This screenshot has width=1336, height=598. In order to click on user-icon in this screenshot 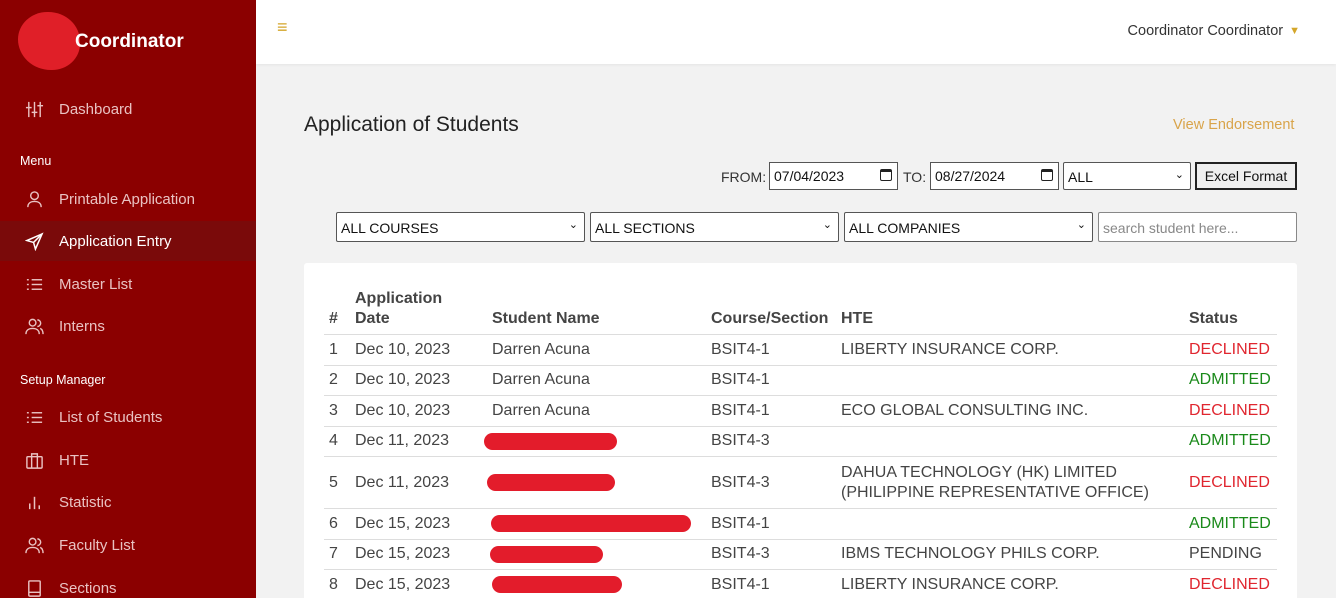, I will do `click(34, 199)`.